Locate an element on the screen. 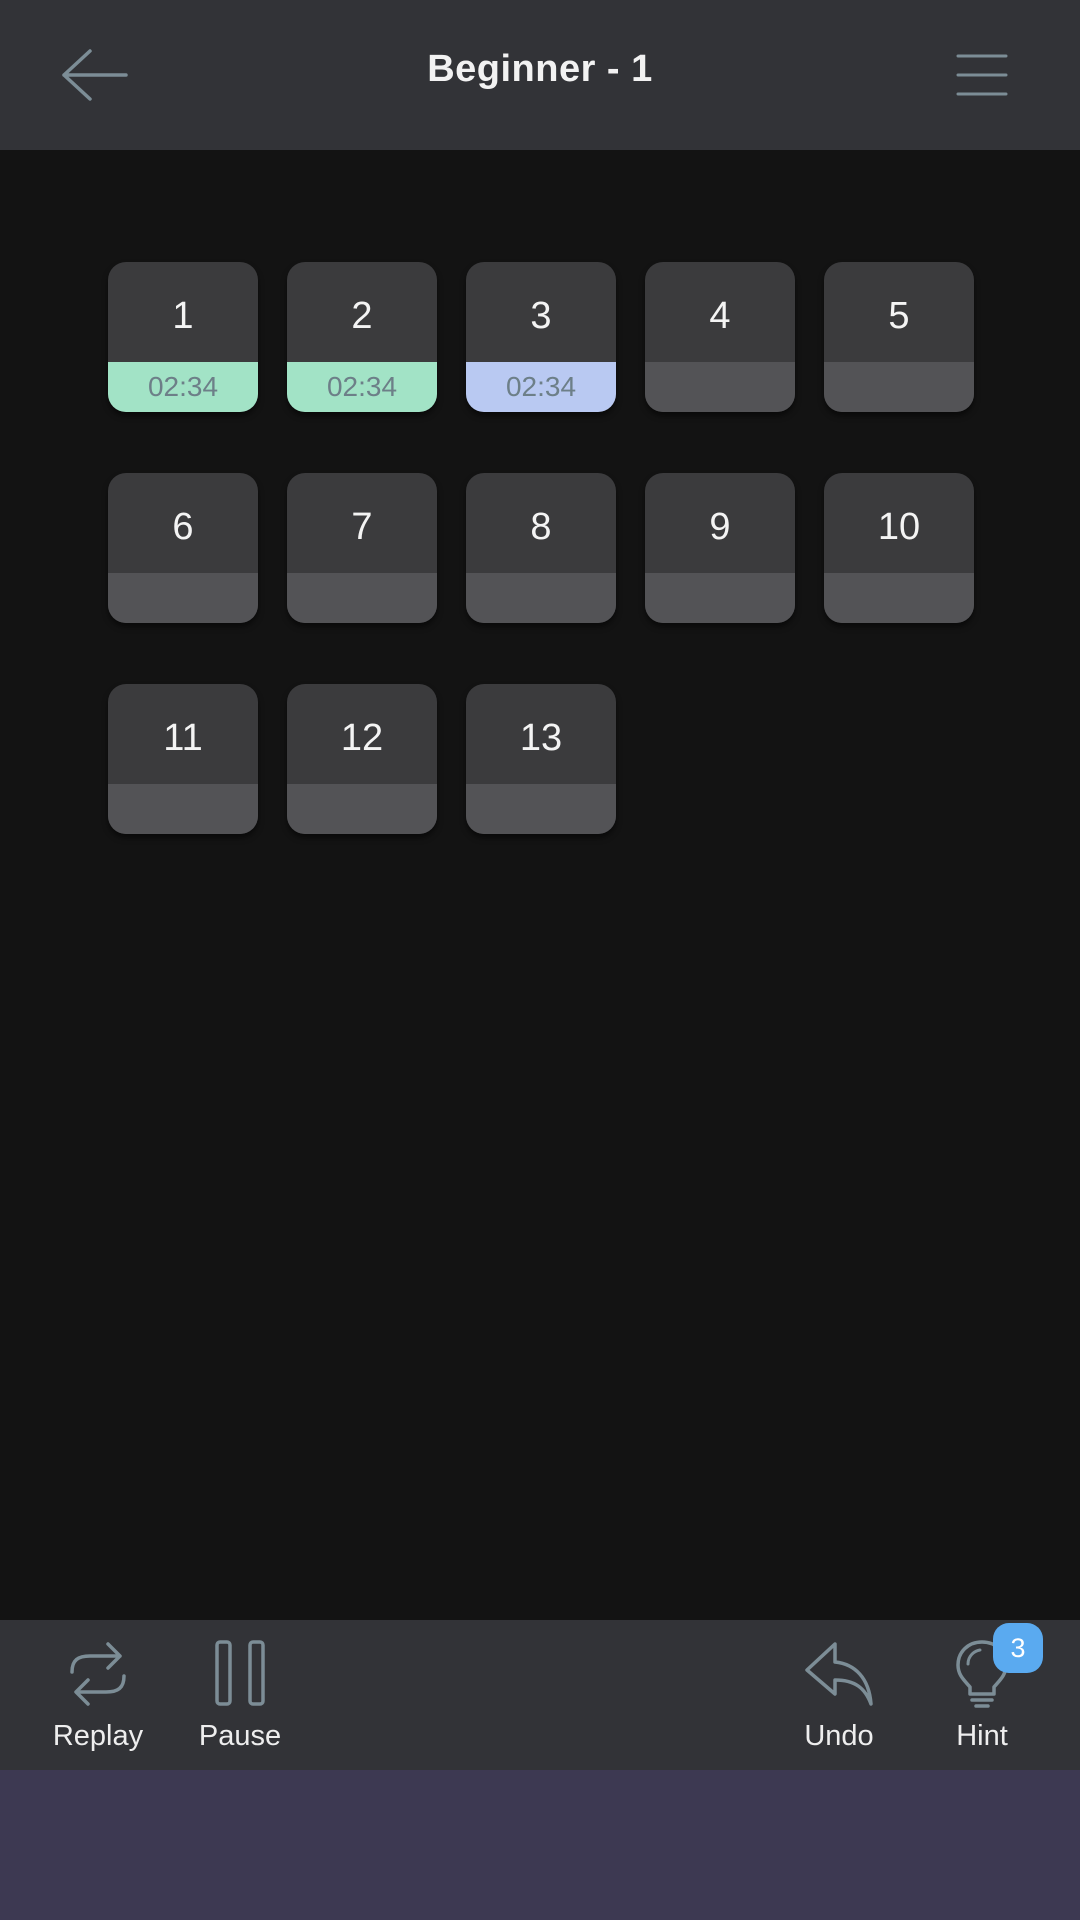 The width and height of the screenshot is (1080, 1920). level-number: 4 is located at coordinates (720, 316).